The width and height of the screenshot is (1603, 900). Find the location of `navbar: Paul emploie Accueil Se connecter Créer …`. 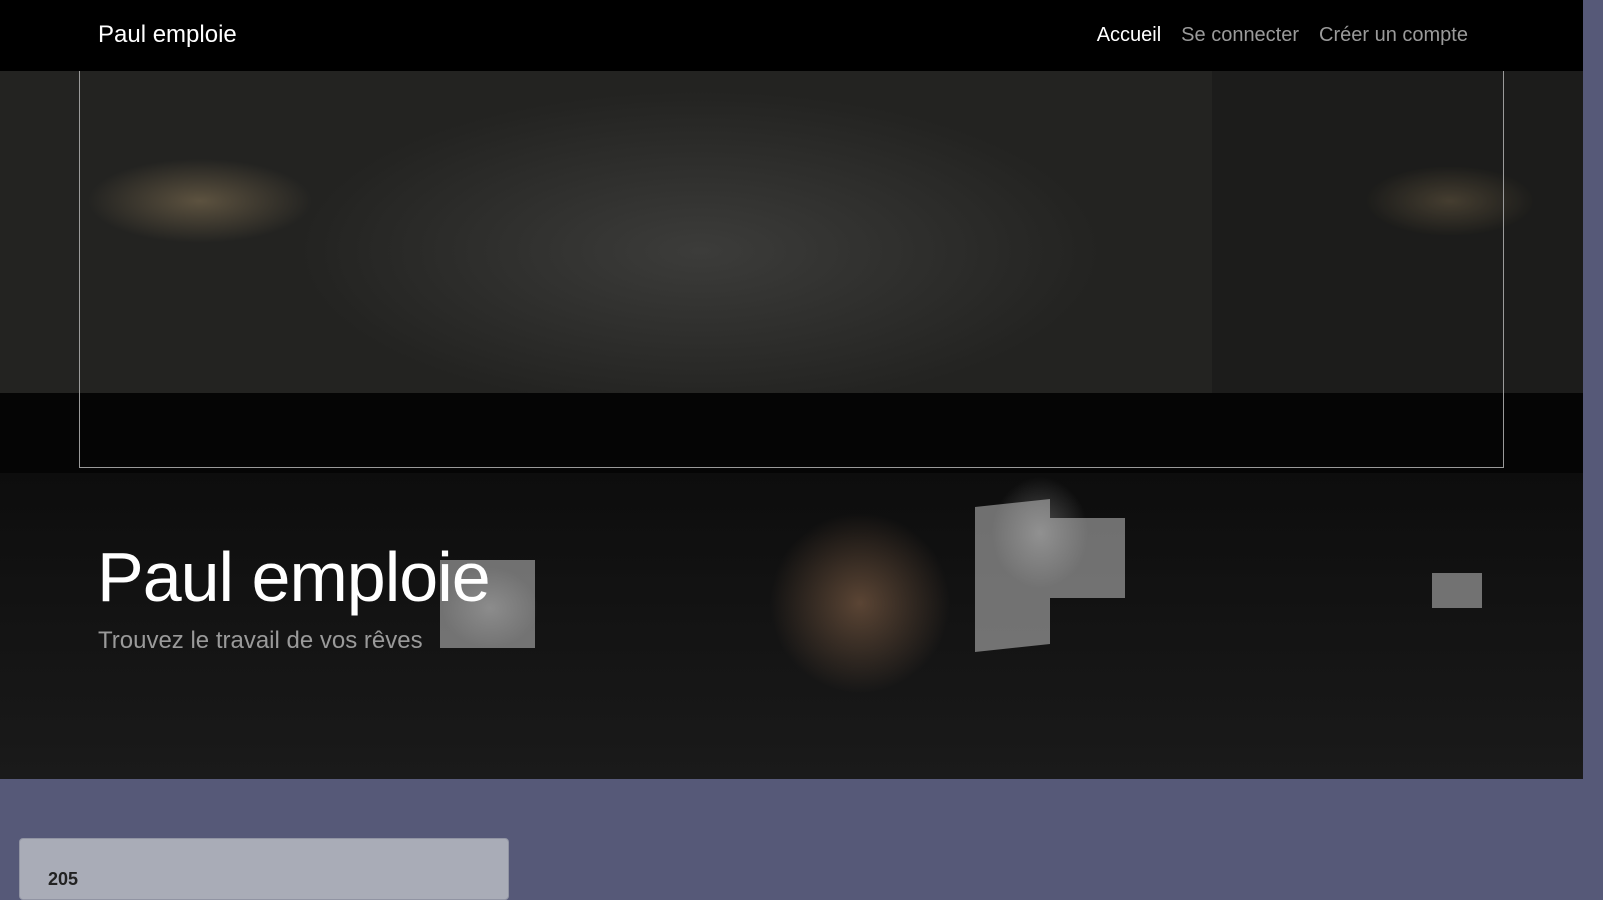

navbar: Paul emploie Accueil Se connecter Créer … is located at coordinates (791, 35).